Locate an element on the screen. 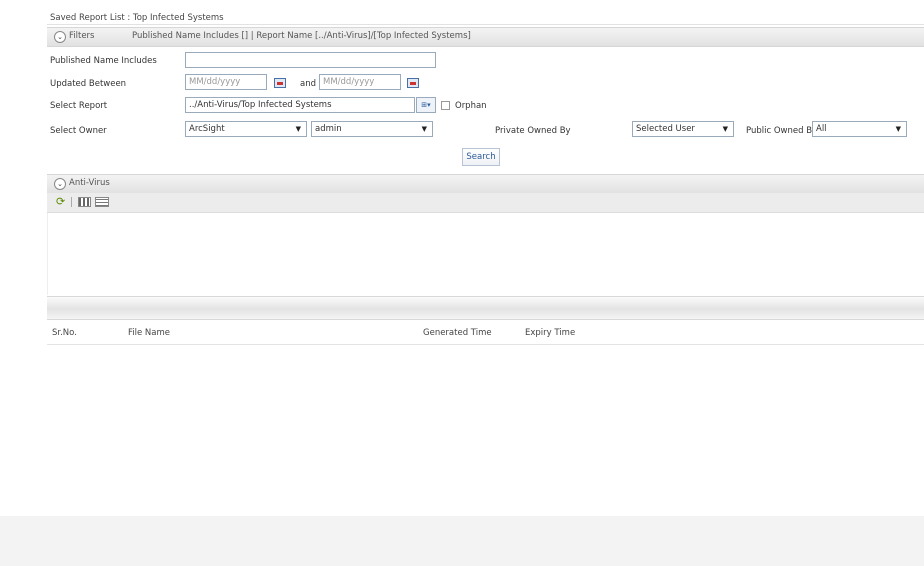 This screenshot has height=566, width=924. search-button: Search is located at coordinates (481, 157).